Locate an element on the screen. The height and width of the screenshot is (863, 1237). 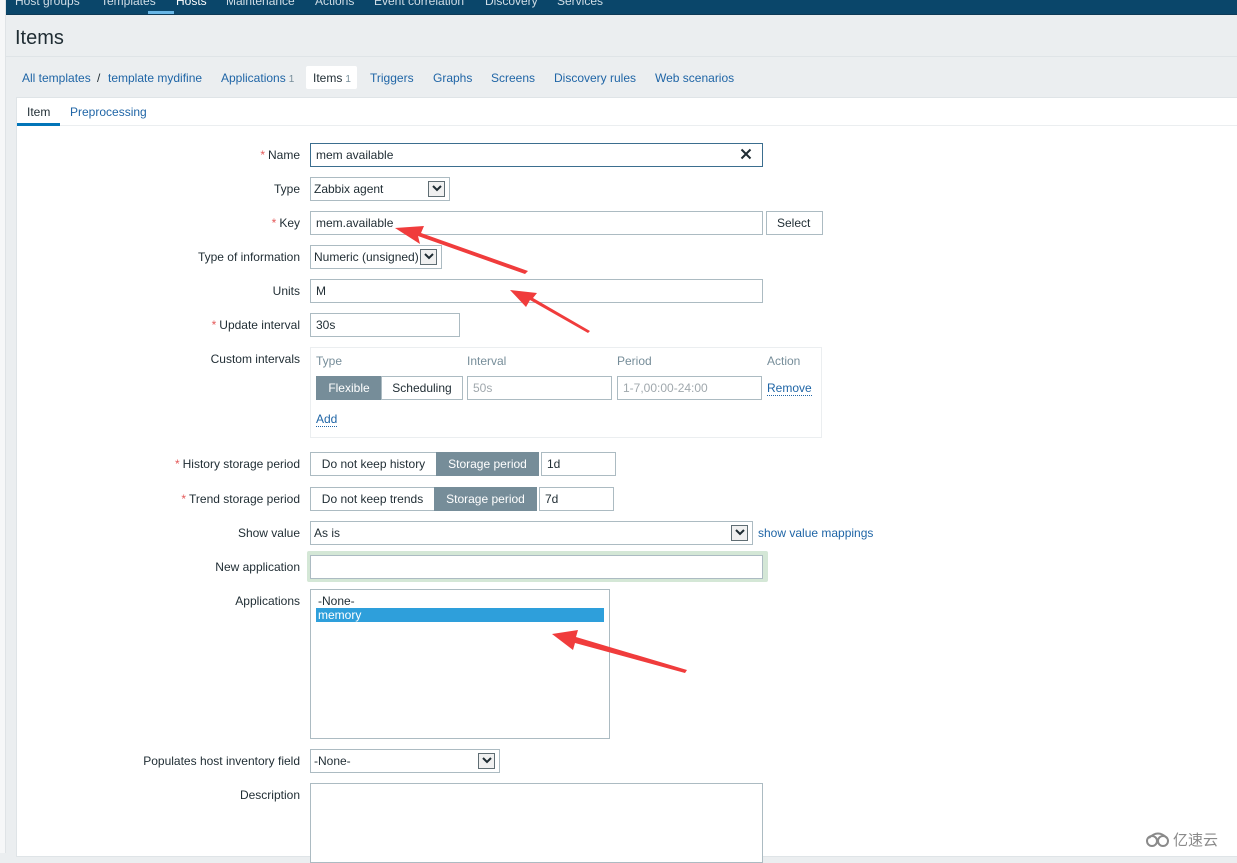
history-do-not-keep-toggle: Do not keep history is located at coordinates (373, 464).